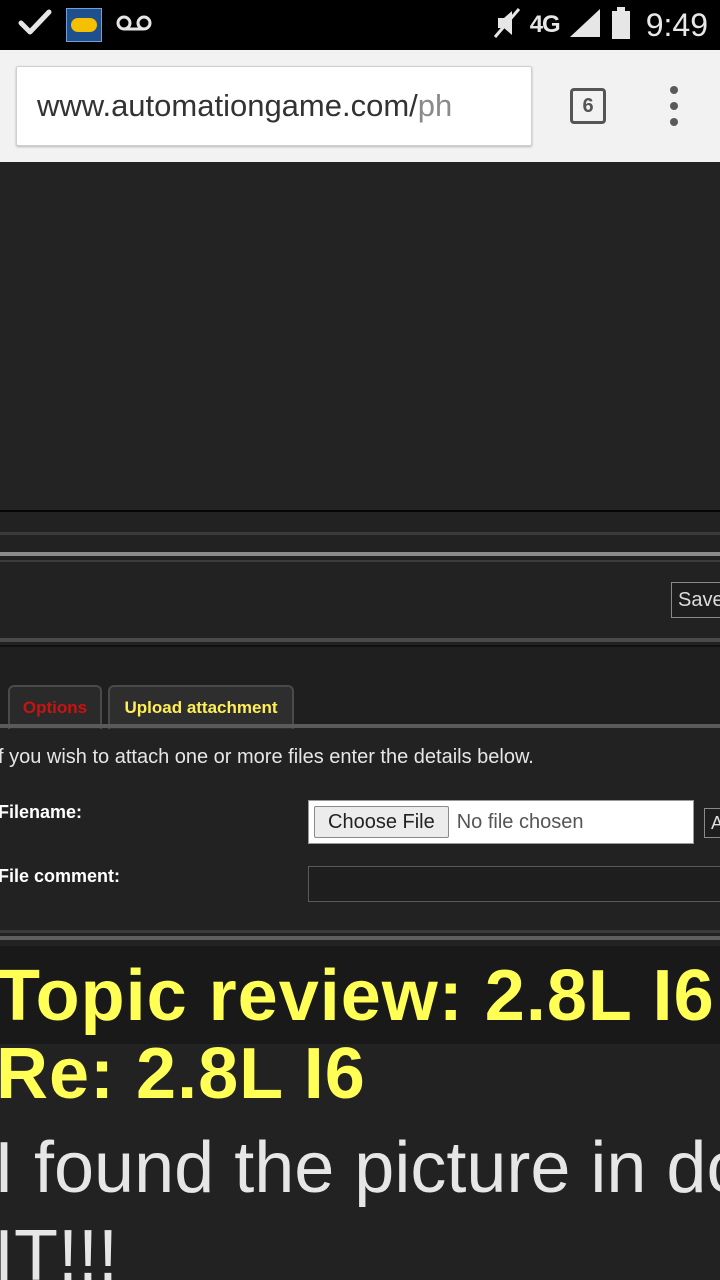 The width and height of the screenshot is (720, 1280). I want to click on status-bar-left, so click(85, 25).